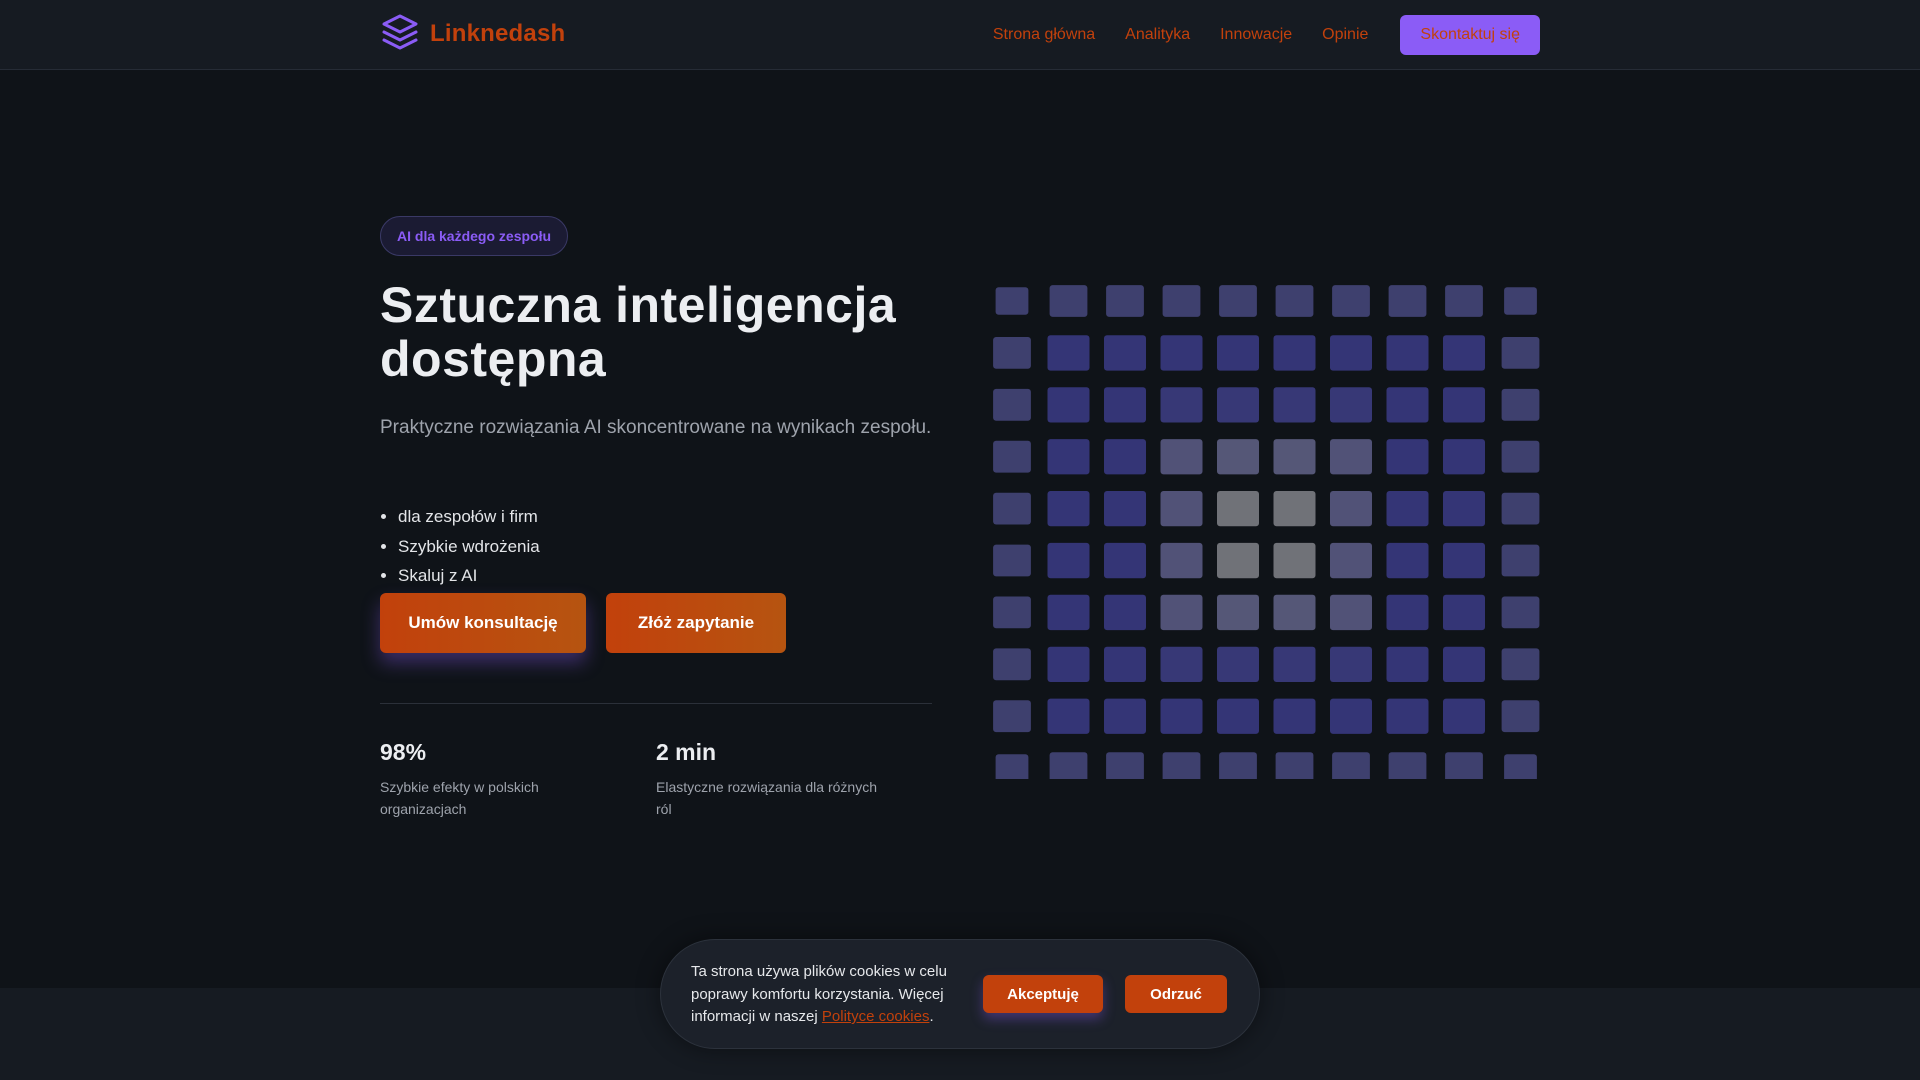  I want to click on hero-title: Sztuczna inteligencja dostępna, so click(656, 332).